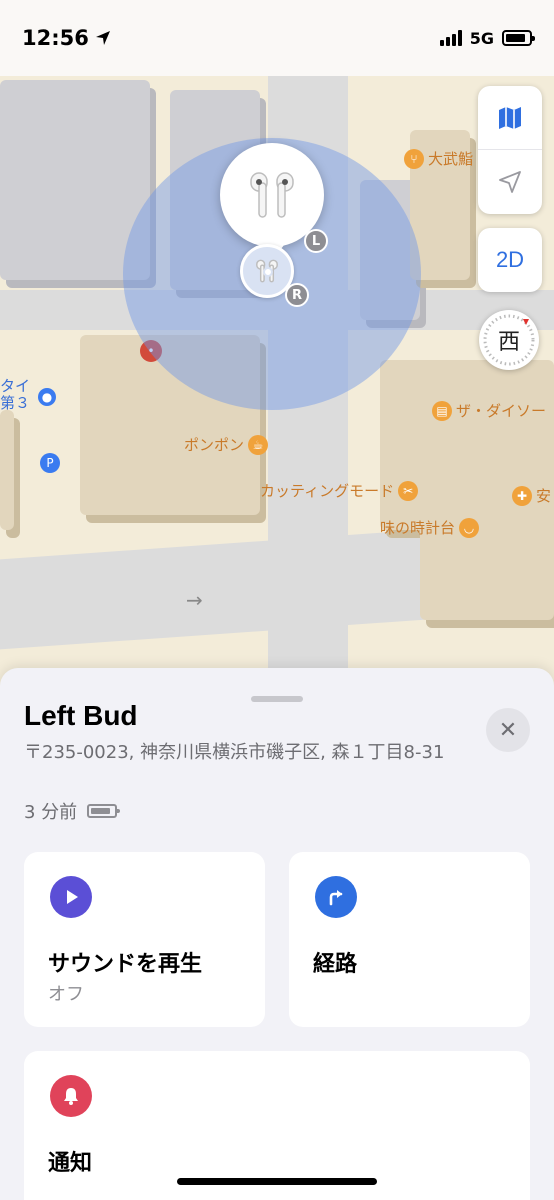 The image size is (554, 1200). I want to click on network-type: 5G, so click(481, 38).